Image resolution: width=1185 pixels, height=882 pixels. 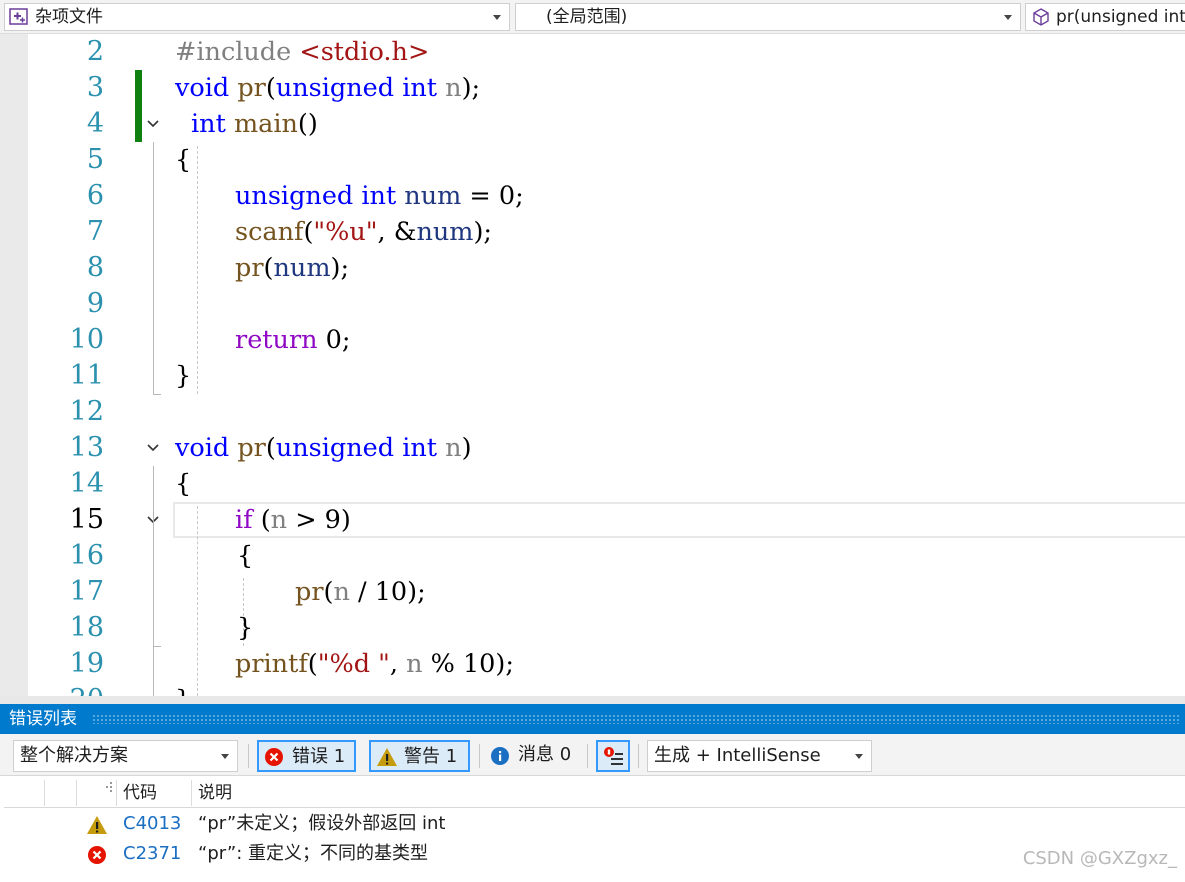 I want to click on scope-select-value: 整个解决方案, so click(x=74, y=755).